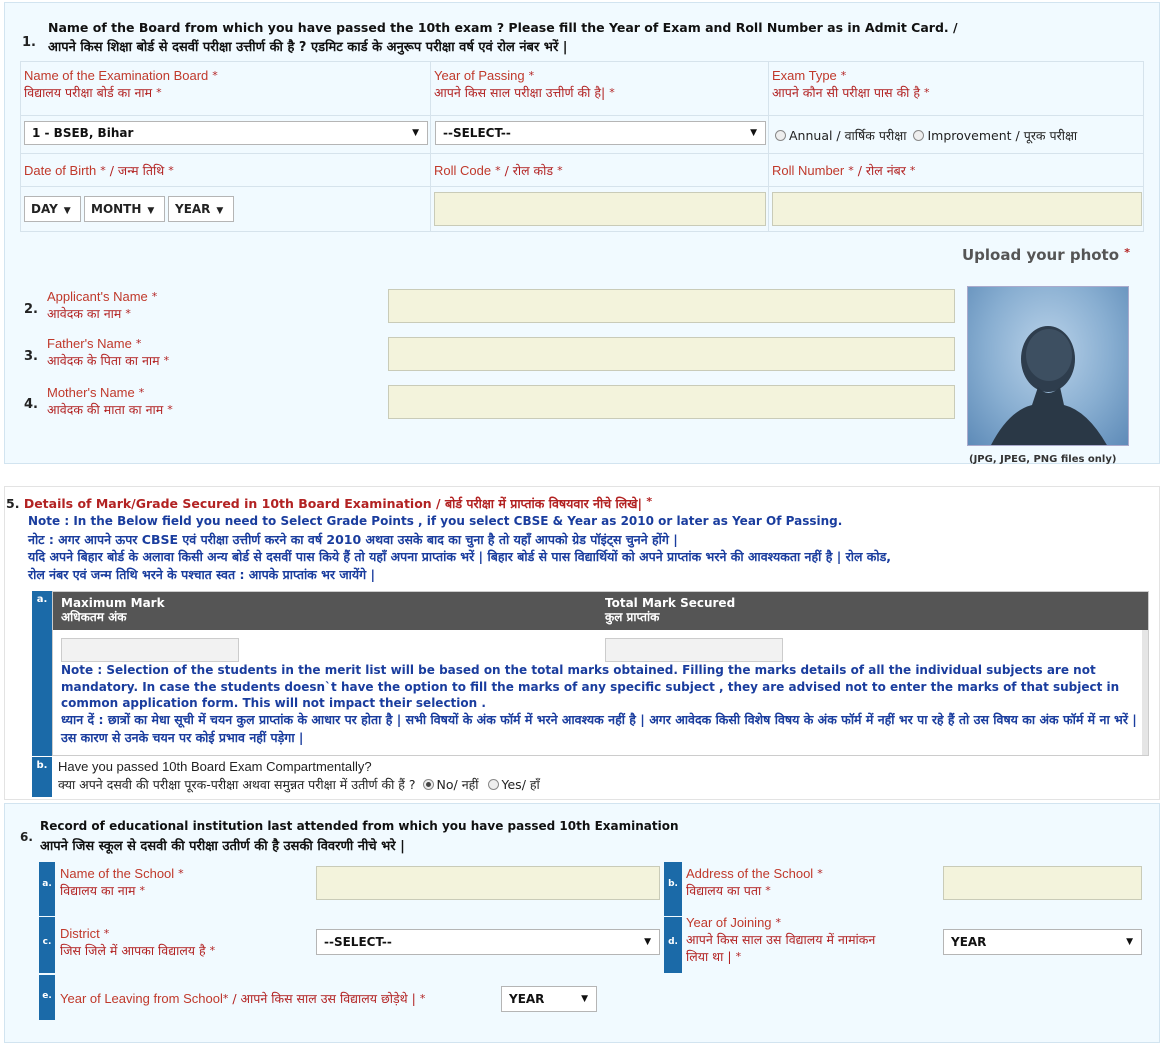  I want to click on applicant-name-label-hi: आवेदक का नाम, so click(84, 313).